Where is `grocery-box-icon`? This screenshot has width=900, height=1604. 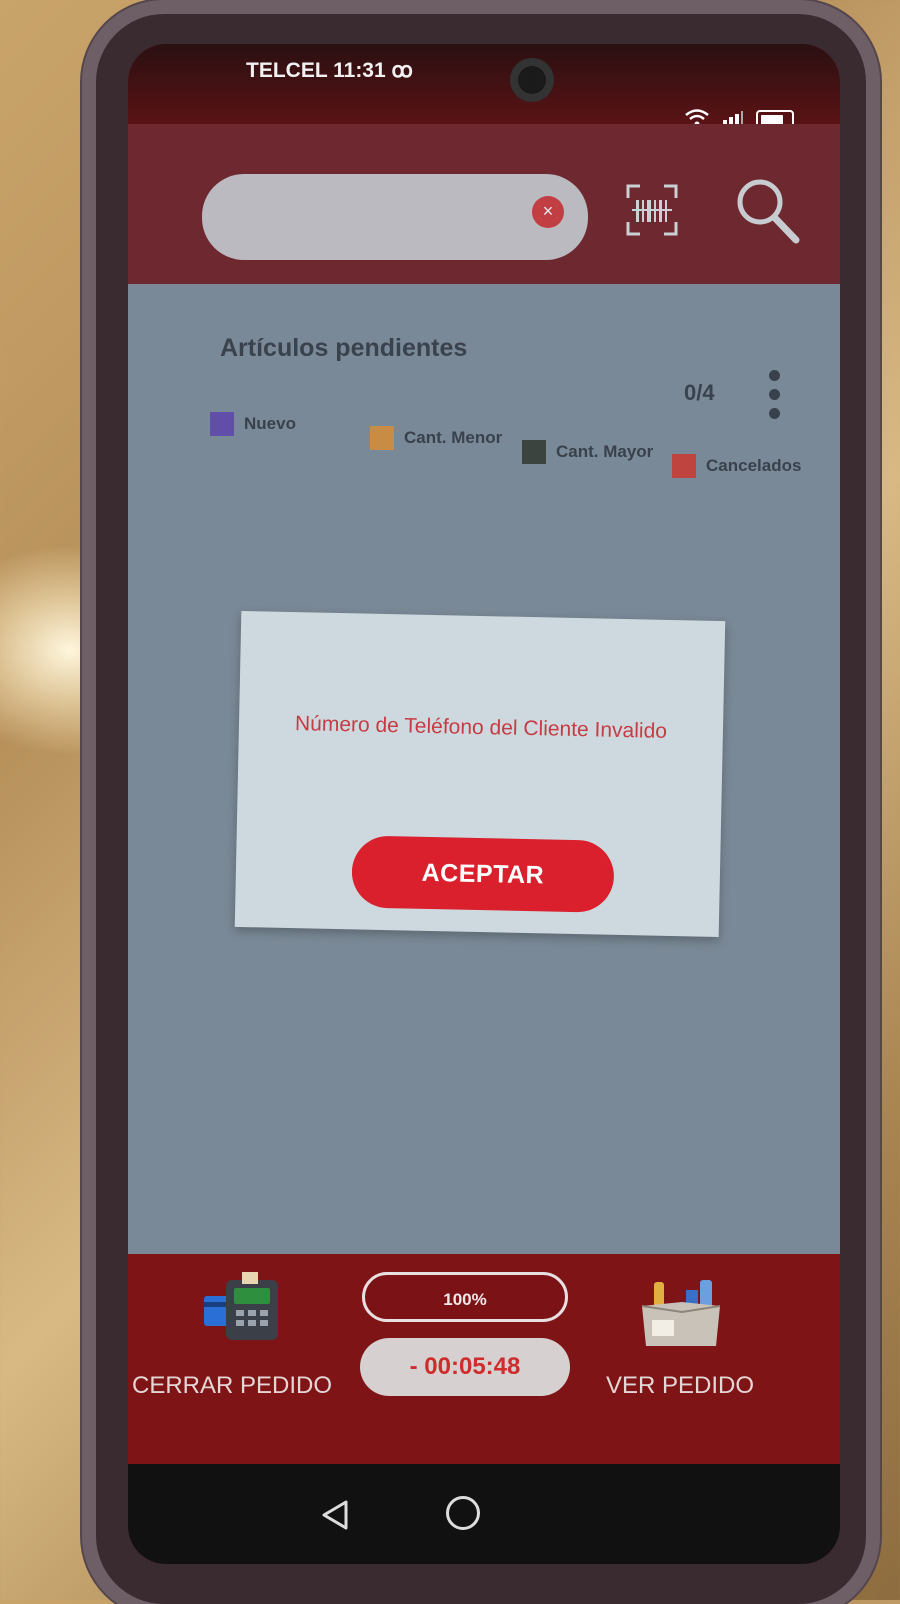
grocery-box-icon is located at coordinates (681, 1314).